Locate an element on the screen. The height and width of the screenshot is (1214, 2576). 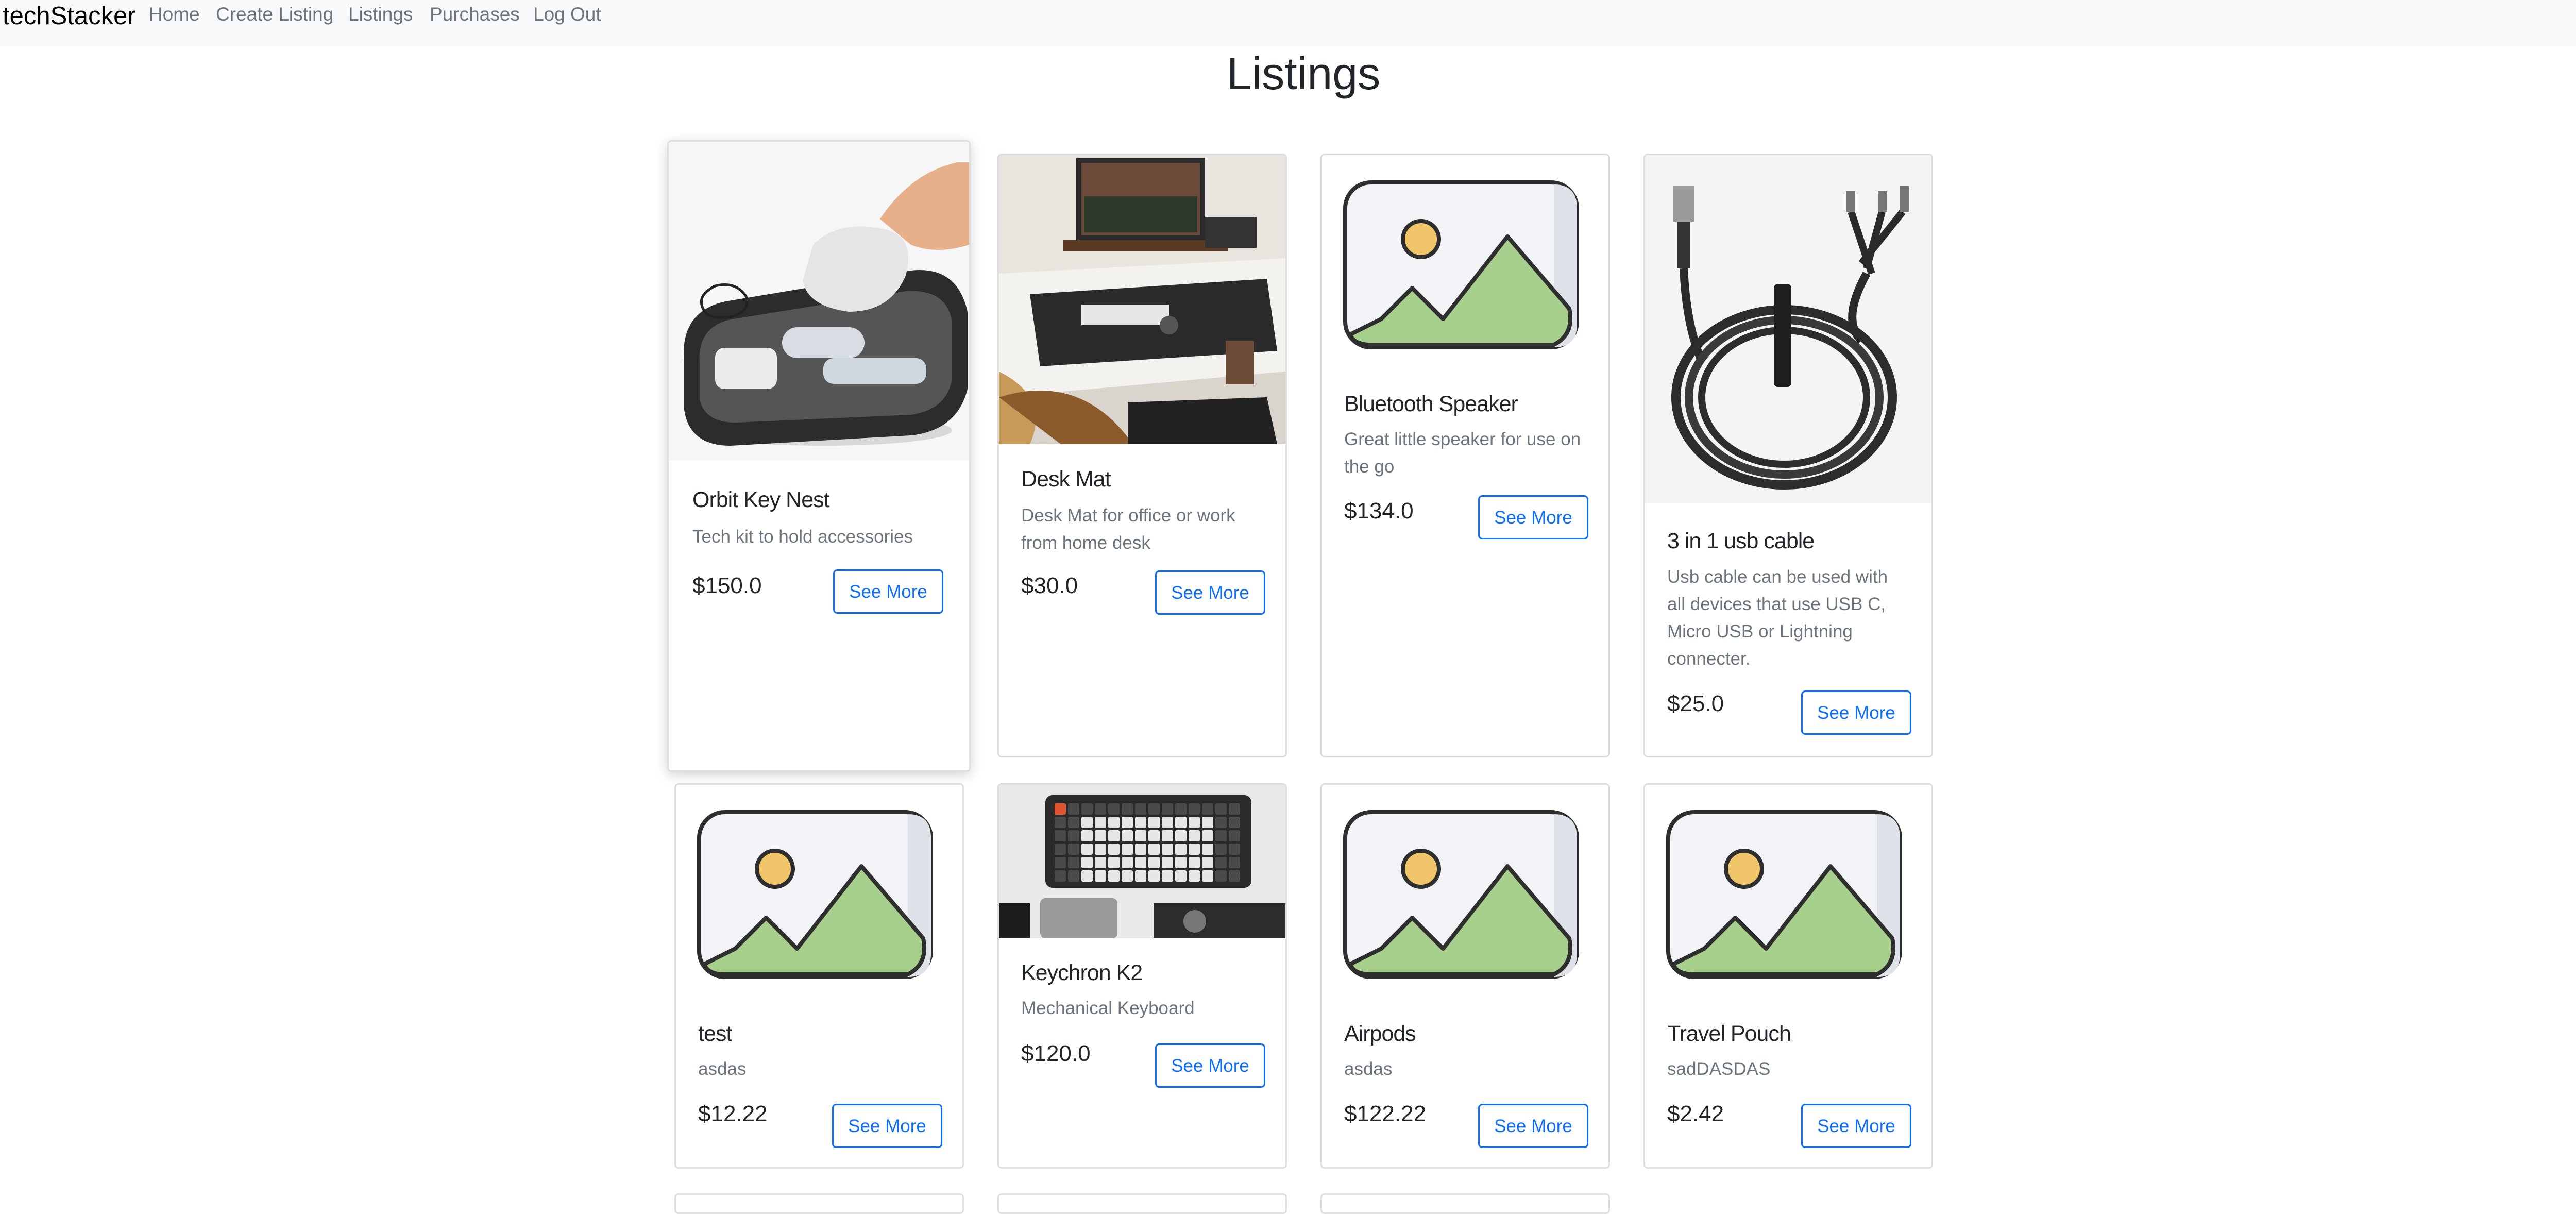
listing-title: 3 in 1 usb cable is located at coordinates (1741, 541).